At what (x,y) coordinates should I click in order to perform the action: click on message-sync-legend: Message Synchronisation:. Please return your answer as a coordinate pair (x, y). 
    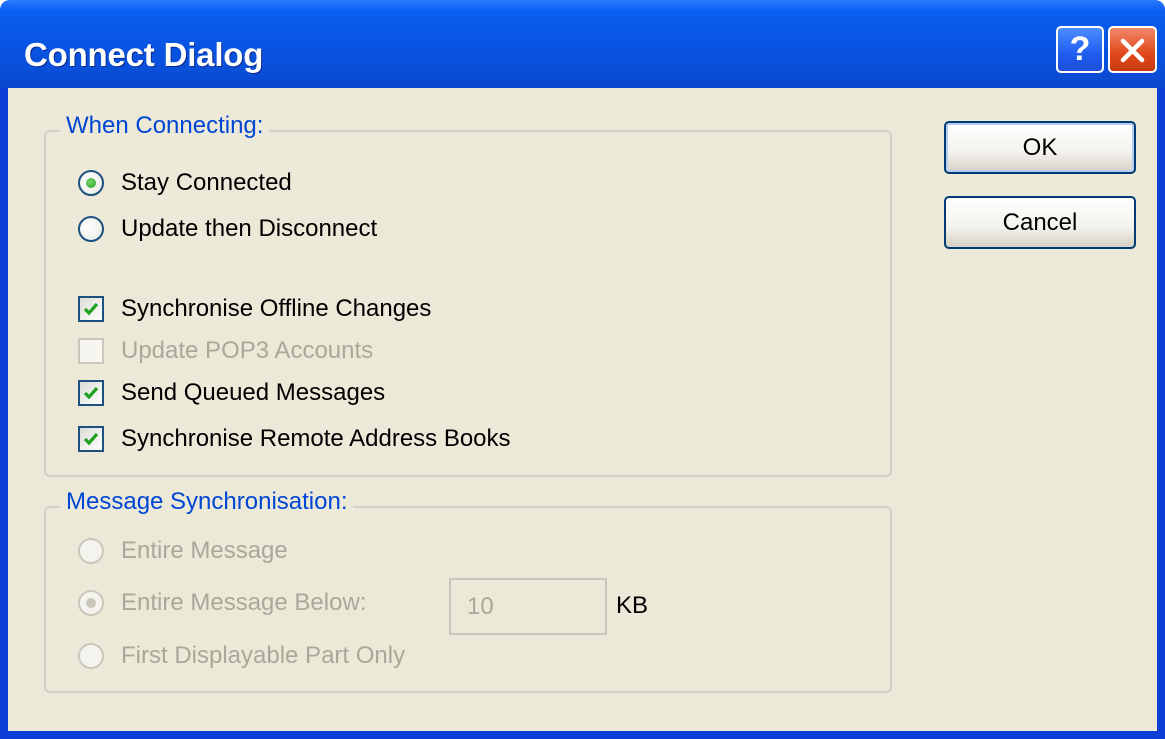
    Looking at the image, I should click on (207, 502).